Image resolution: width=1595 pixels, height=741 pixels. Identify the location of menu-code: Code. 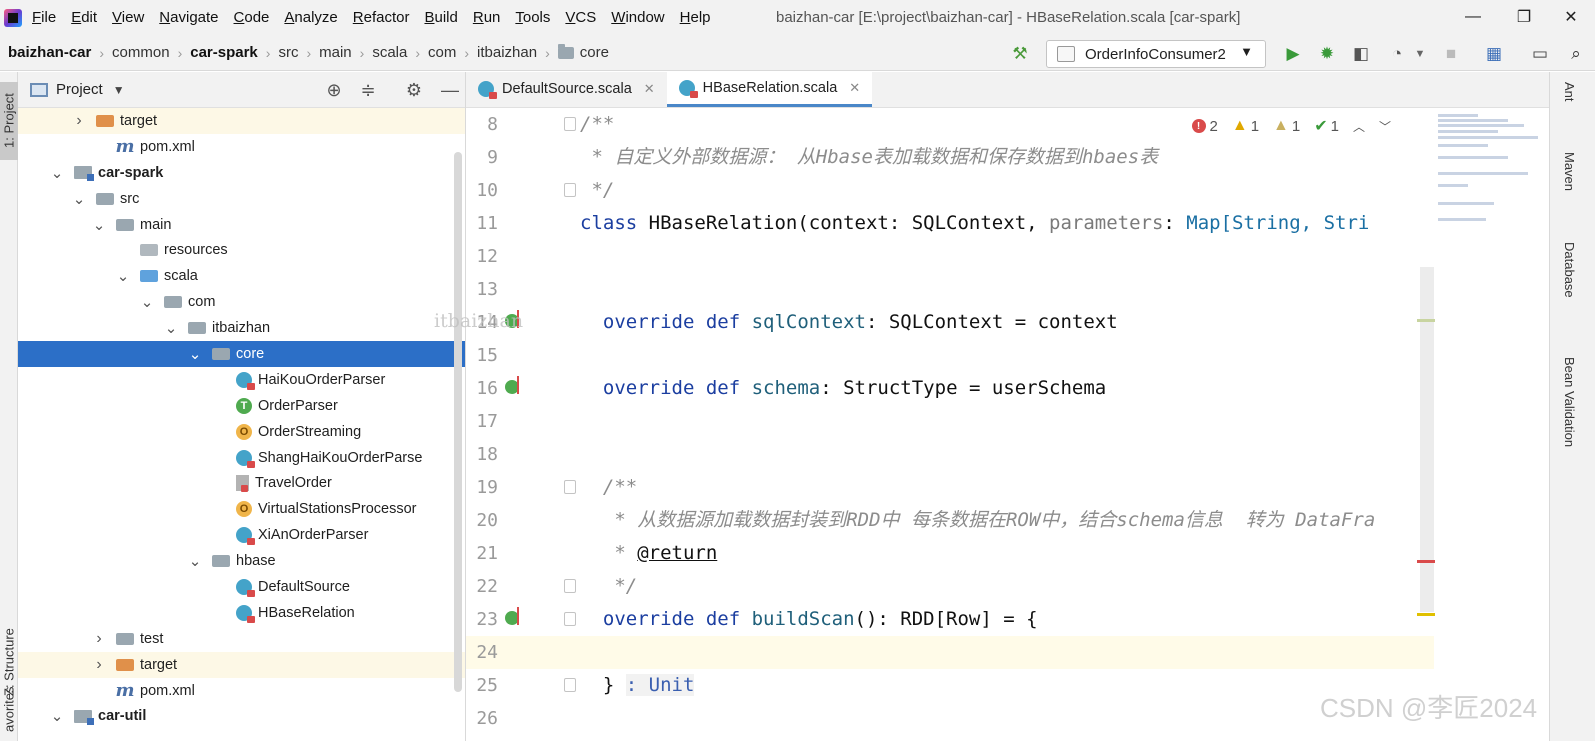
(252, 17).